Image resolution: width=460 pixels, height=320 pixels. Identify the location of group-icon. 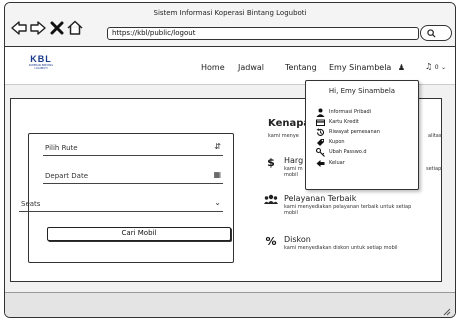
(271, 201).